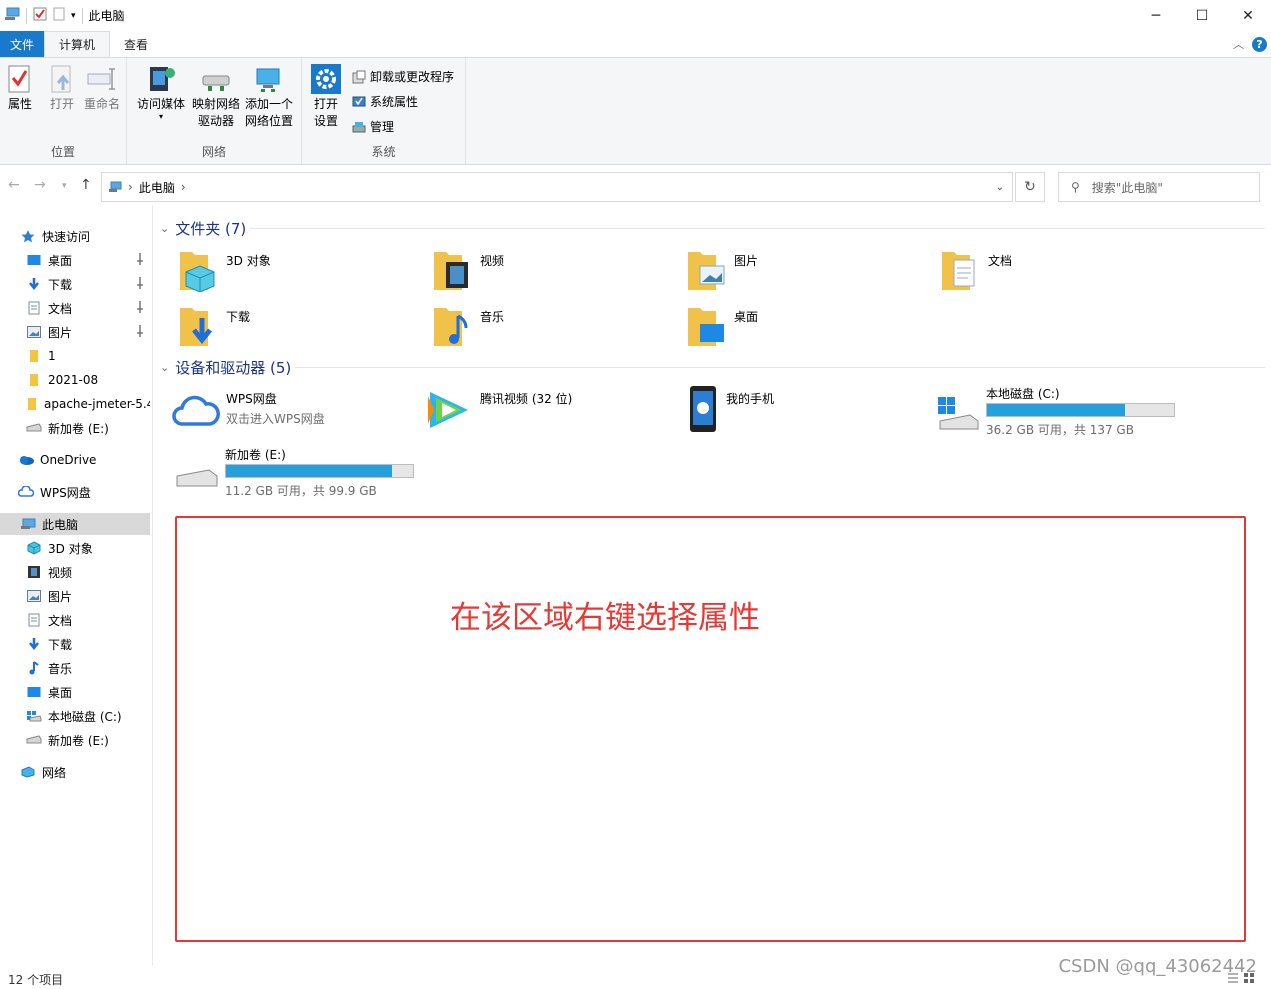  What do you see at coordinates (40, 15) in the screenshot?
I see `properties-quick-icon` at bounding box center [40, 15].